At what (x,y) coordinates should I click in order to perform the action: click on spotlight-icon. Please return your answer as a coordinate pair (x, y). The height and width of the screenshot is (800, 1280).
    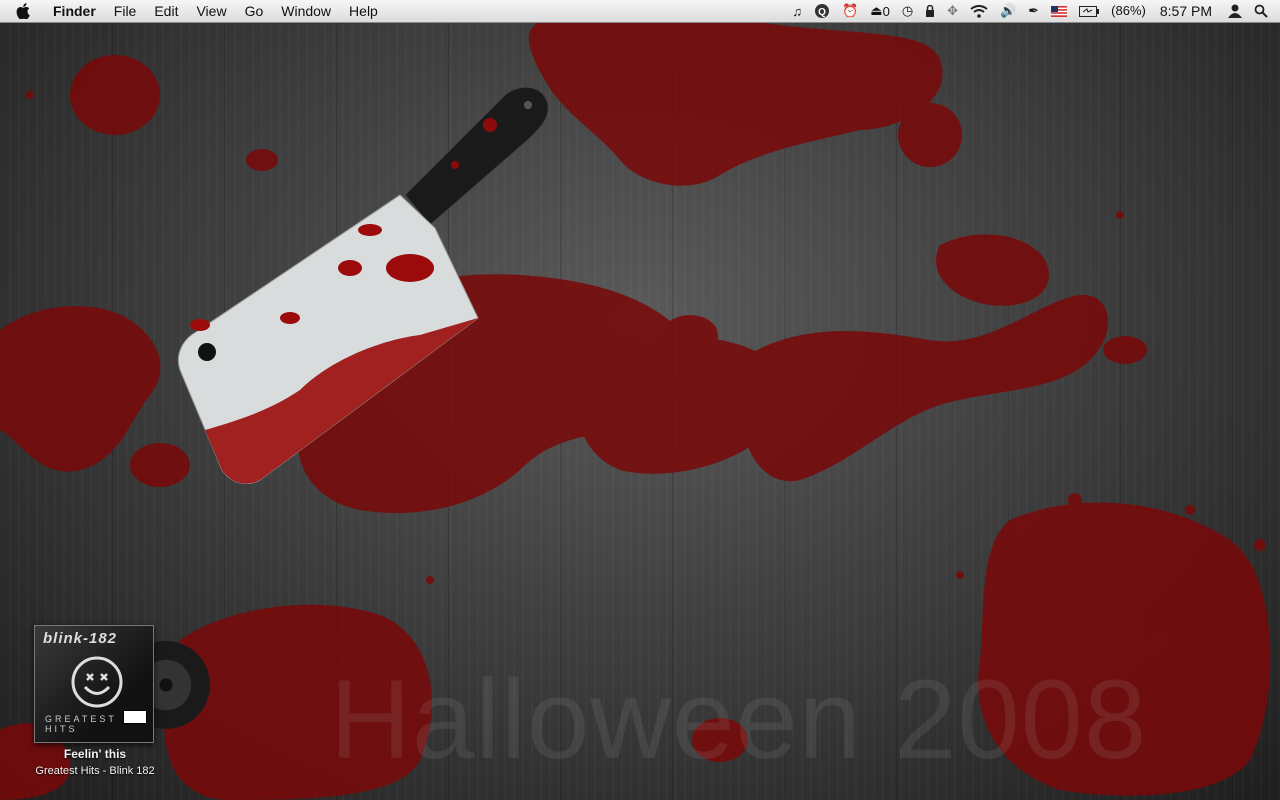
    Looking at the image, I should click on (1264, 11).